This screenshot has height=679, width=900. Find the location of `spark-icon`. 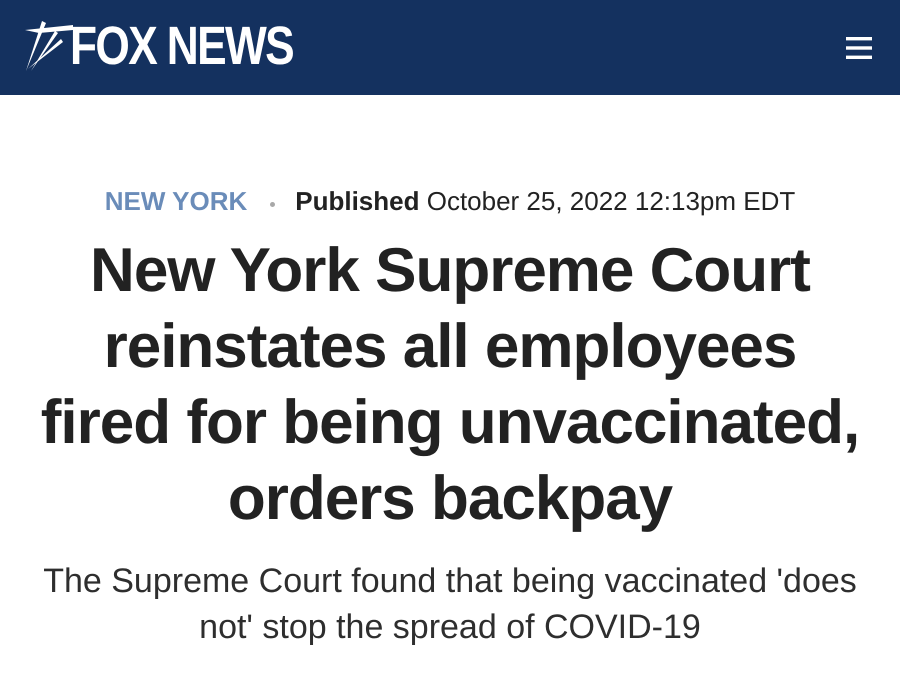

spark-icon is located at coordinates (49, 46).